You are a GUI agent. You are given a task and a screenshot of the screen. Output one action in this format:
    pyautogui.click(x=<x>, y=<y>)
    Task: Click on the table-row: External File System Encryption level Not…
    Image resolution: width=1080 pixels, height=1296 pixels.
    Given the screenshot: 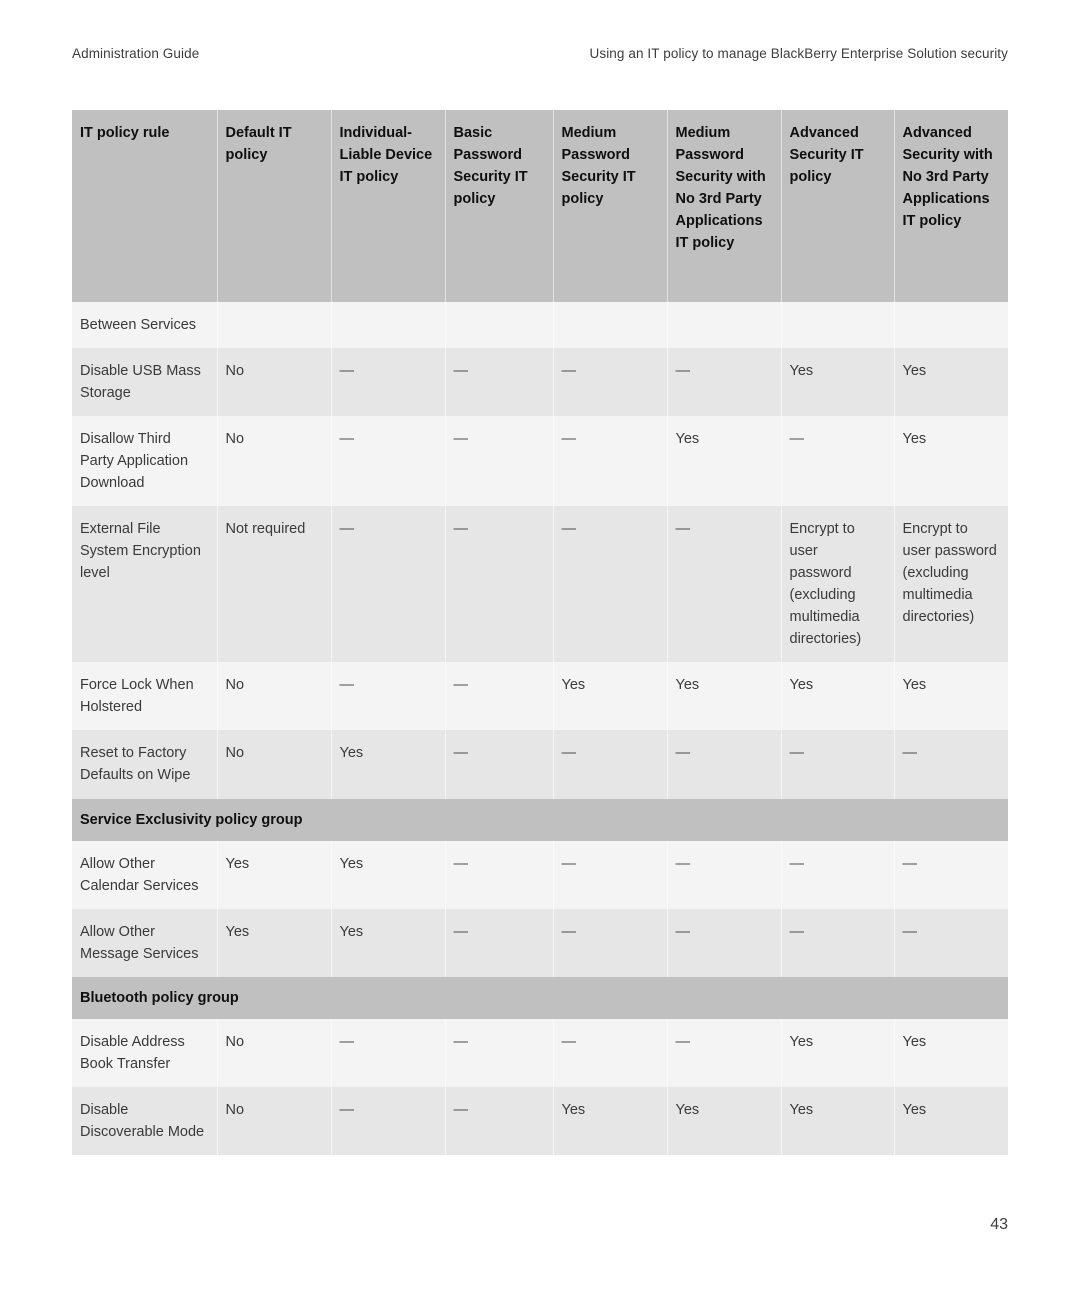 What is the action you would take?
    pyautogui.click(x=540, y=584)
    